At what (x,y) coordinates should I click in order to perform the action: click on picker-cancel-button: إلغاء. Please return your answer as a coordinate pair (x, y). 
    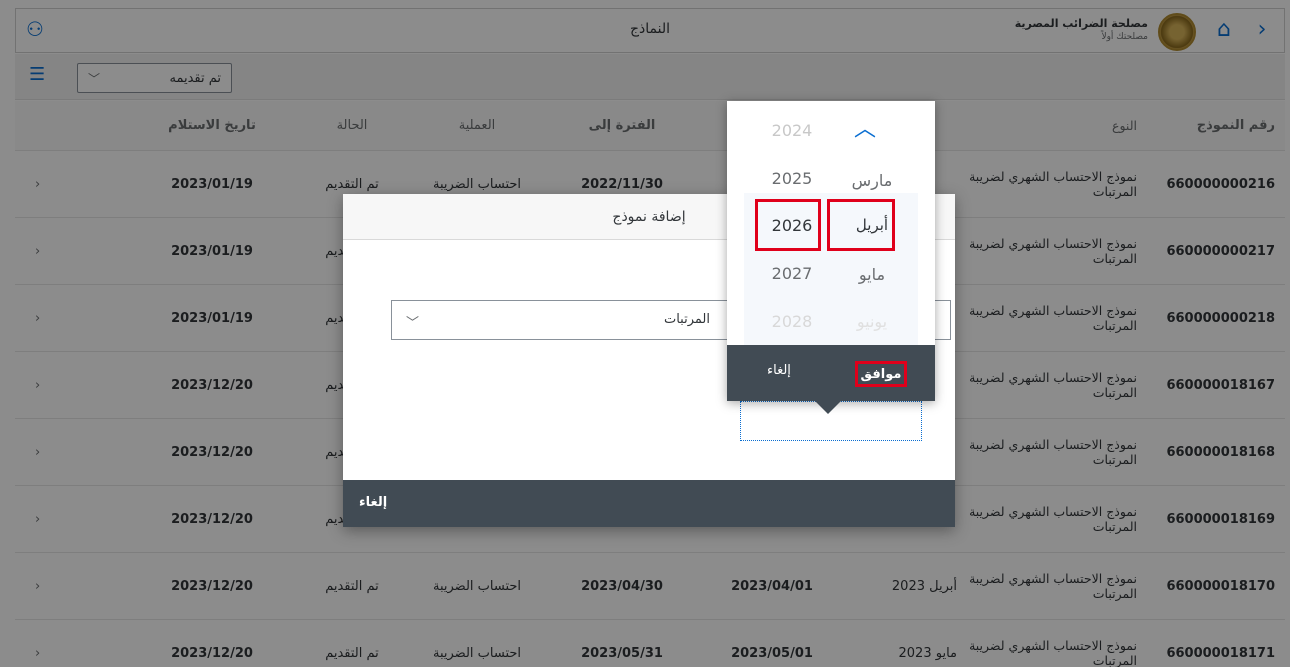
    Looking at the image, I should click on (779, 370).